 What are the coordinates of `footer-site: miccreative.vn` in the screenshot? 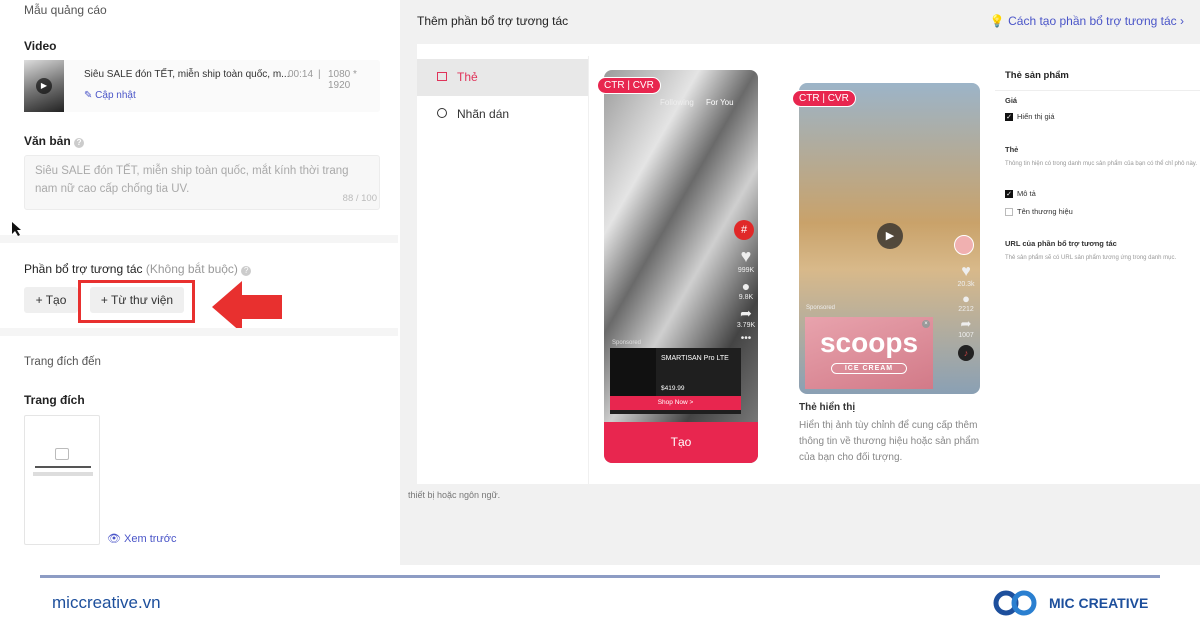 It's located at (106, 602).